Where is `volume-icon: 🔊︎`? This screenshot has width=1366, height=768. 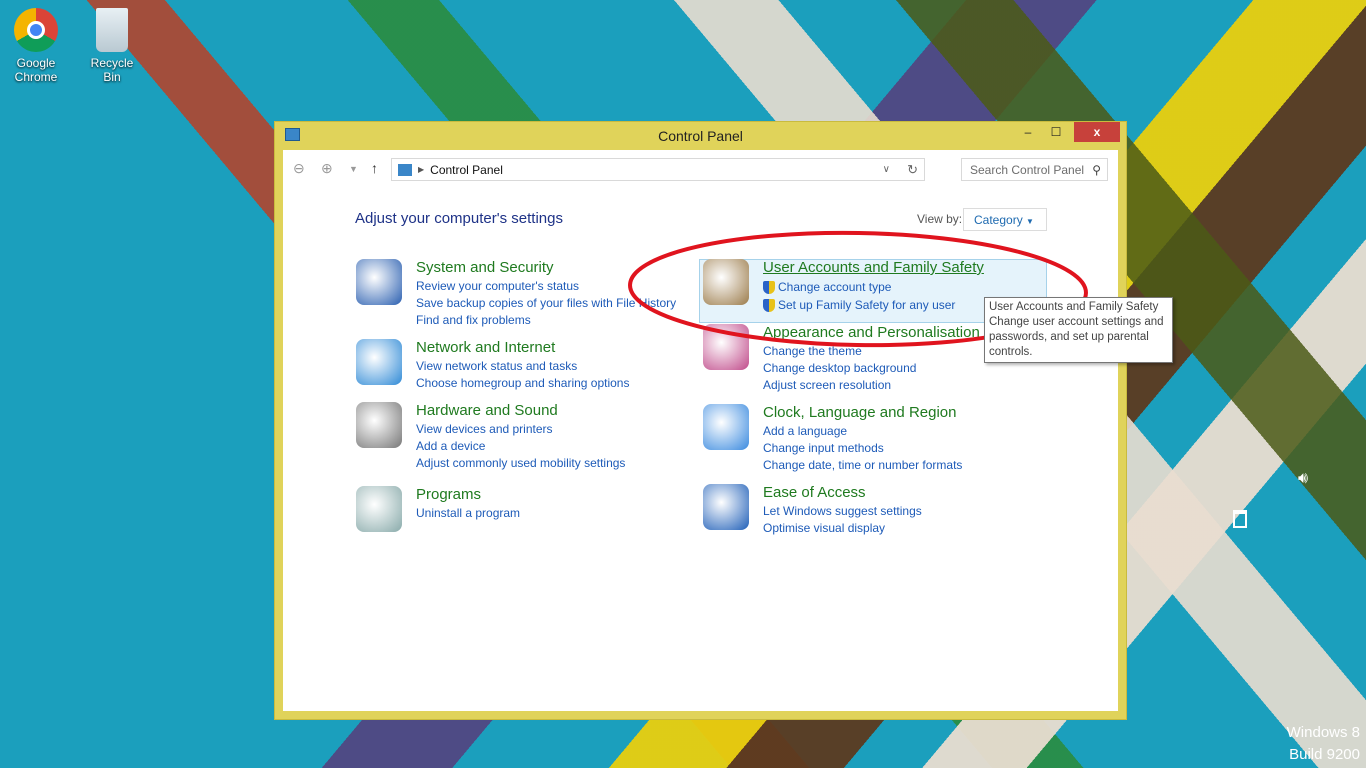
volume-icon: 🔊︎ is located at coordinates (1303, 478).